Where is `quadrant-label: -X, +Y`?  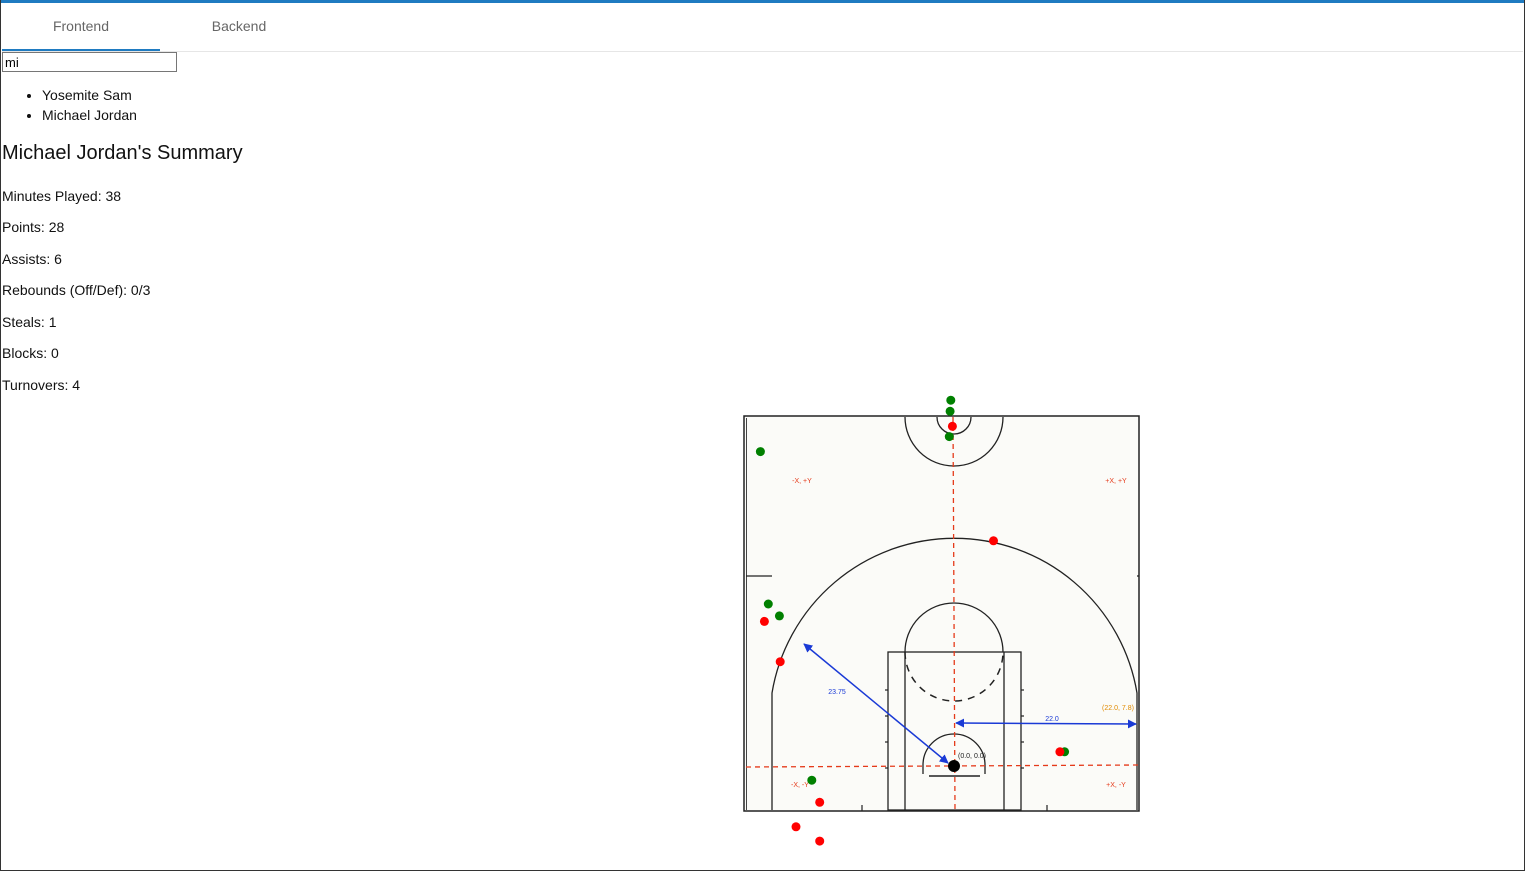 quadrant-label: -X, +Y is located at coordinates (802, 481).